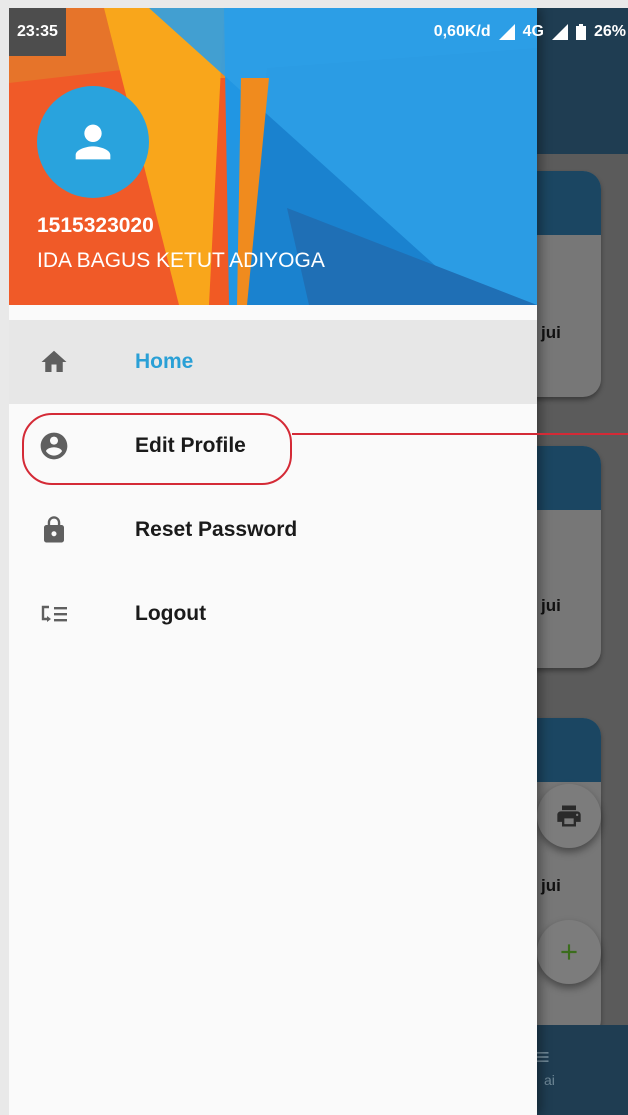 This screenshot has width=628, height=1115. What do you see at coordinates (318, 32) in the screenshot?
I see `status-bar: 23:35 0,60K/d 4G 26%` at bounding box center [318, 32].